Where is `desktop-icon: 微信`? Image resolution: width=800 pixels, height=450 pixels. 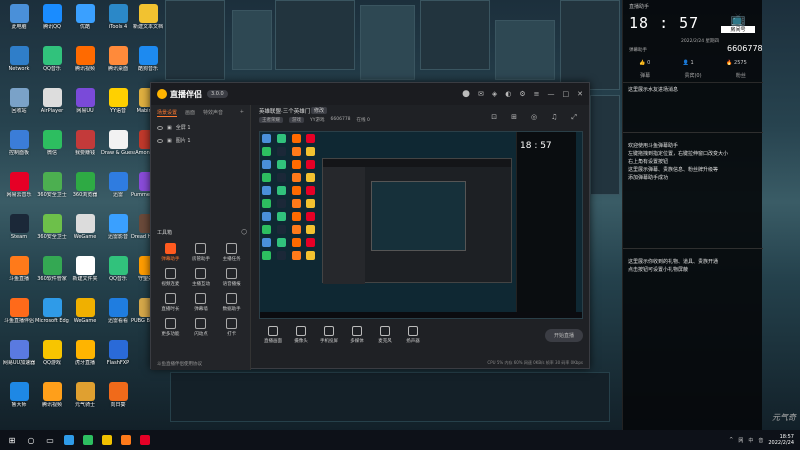 desktop-icon: 微信 is located at coordinates (52, 143).